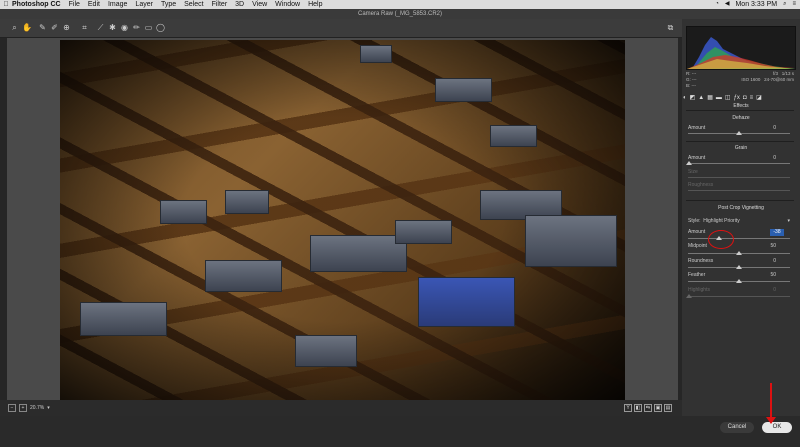  I want to click on bottom-bar, so click(400, 431).